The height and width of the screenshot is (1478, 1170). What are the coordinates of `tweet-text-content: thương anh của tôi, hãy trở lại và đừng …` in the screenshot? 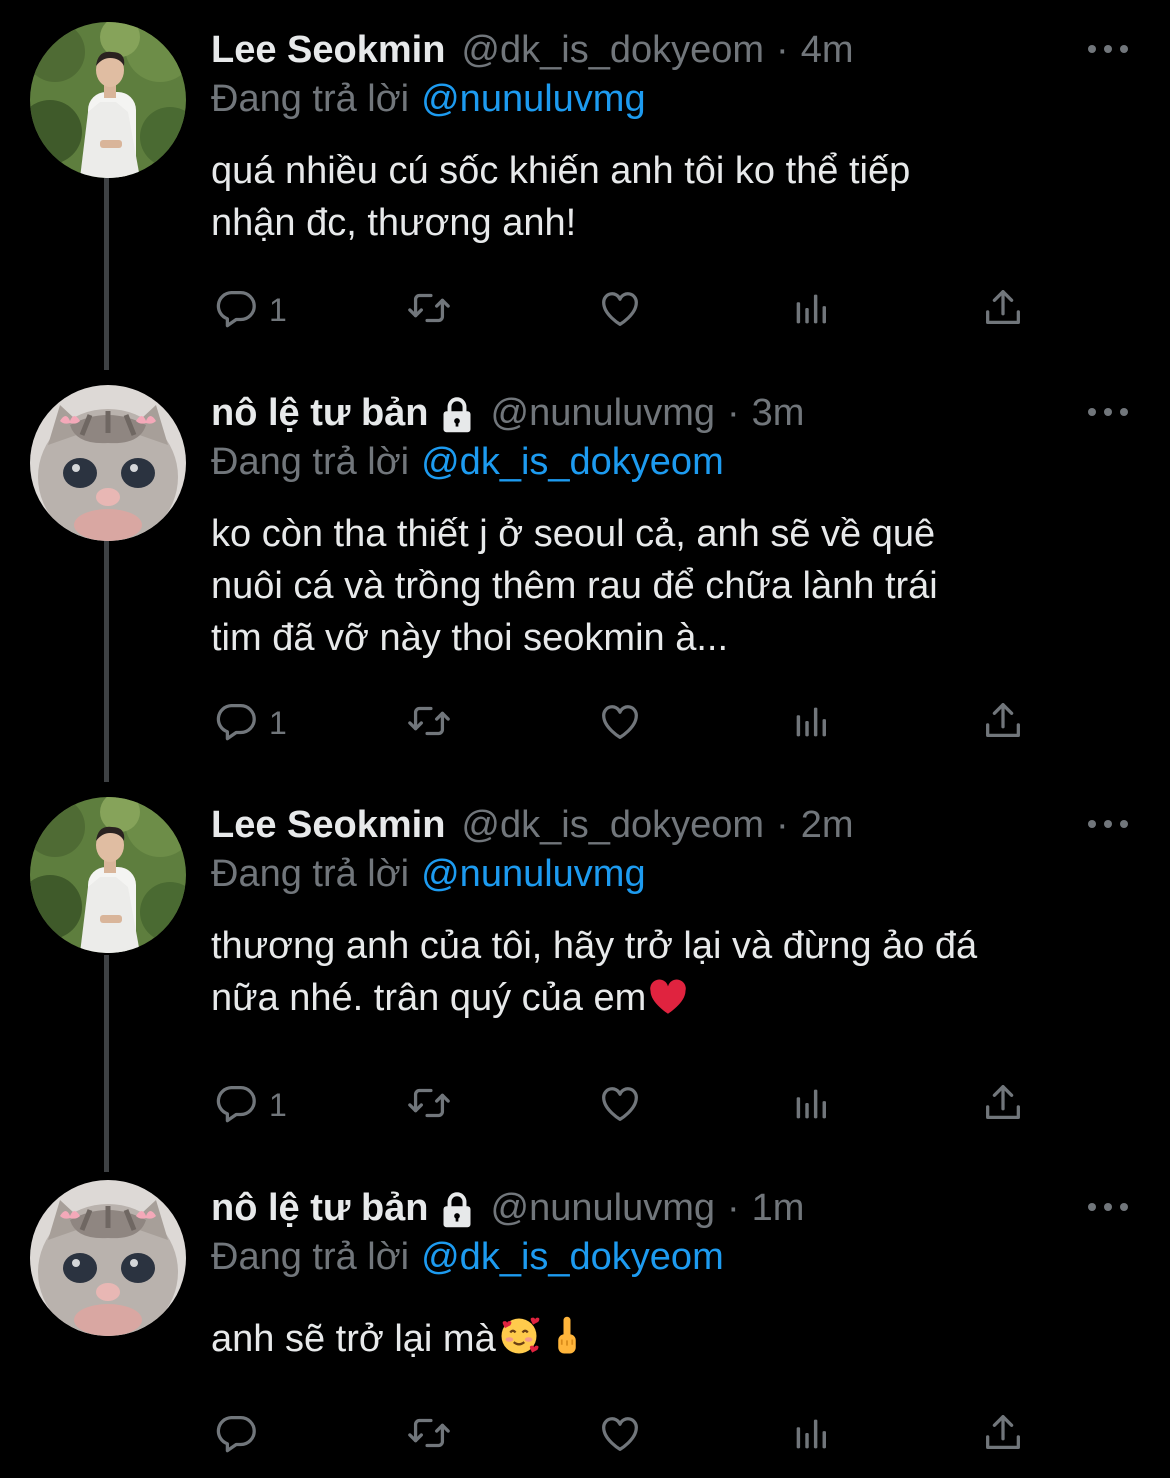 It's located at (594, 972).